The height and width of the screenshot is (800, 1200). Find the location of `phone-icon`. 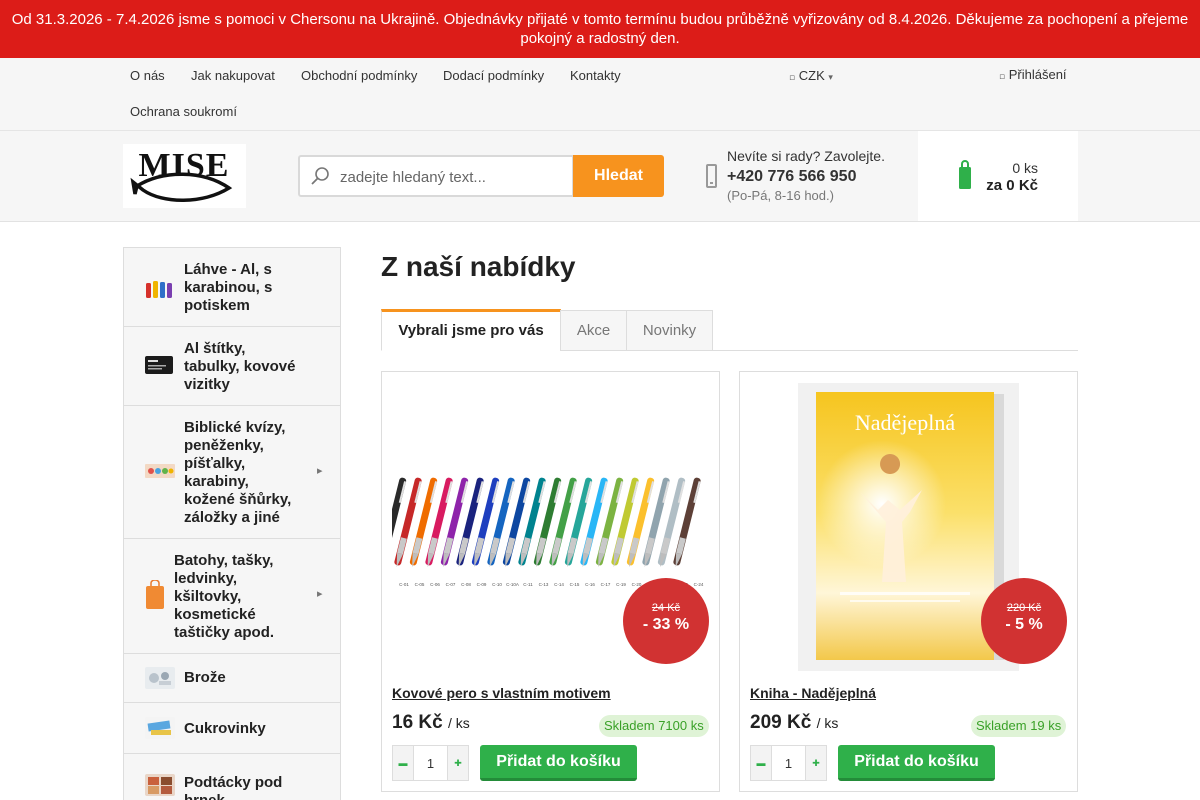

phone-icon is located at coordinates (711, 176).